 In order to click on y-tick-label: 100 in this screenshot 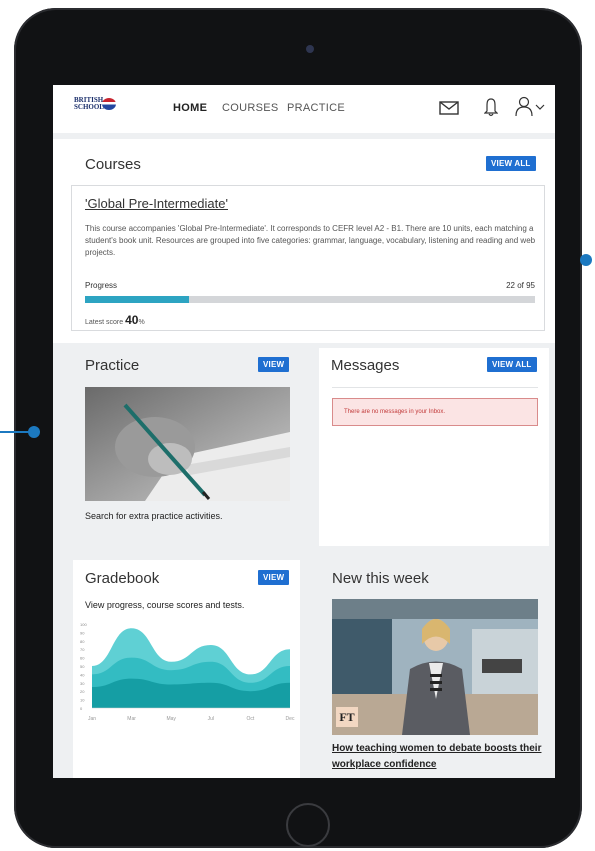, I will do `click(83, 624)`.